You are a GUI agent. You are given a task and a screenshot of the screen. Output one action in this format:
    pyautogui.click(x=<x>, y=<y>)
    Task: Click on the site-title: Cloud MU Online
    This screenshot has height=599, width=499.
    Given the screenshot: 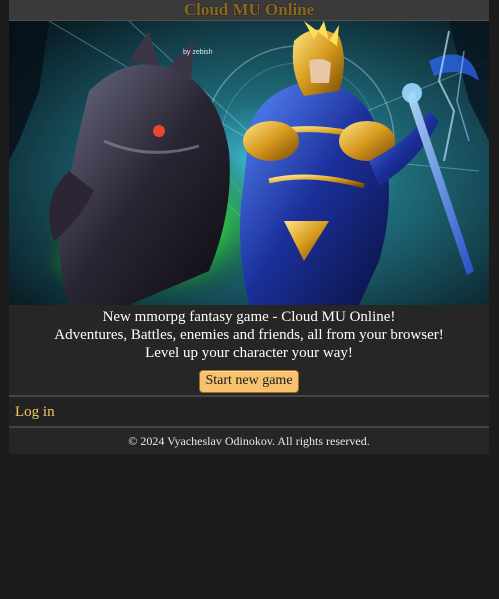 What is the action you would take?
    pyautogui.click(x=249, y=9)
    